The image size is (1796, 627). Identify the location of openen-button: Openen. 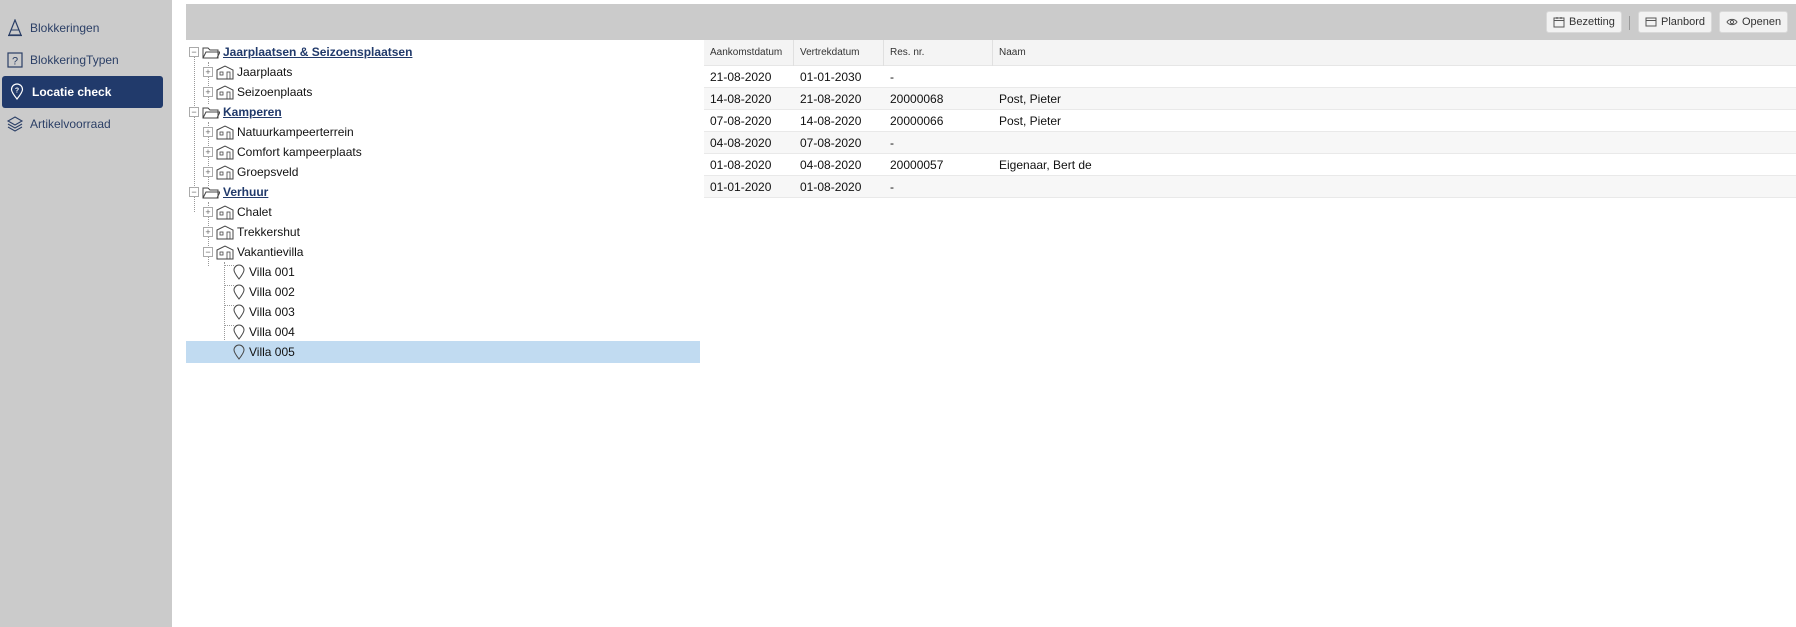
(1754, 22).